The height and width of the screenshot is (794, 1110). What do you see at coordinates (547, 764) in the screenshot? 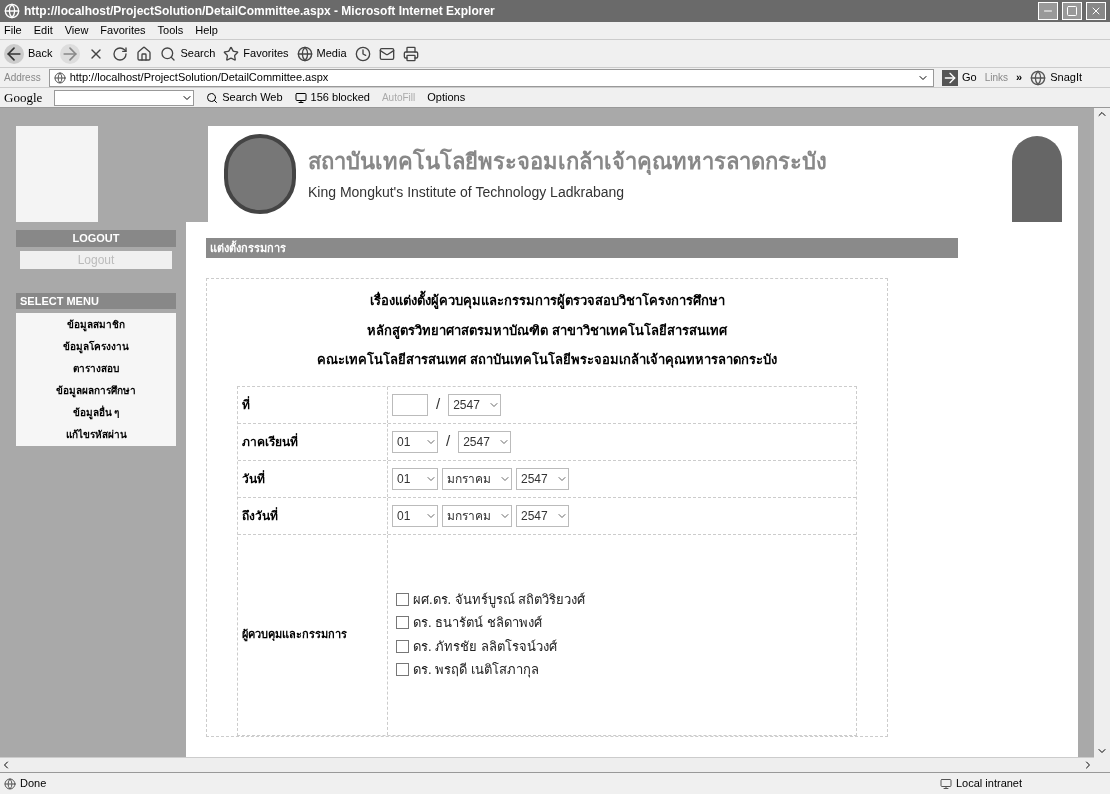
I see `horizontal-scrollbar` at bounding box center [547, 764].